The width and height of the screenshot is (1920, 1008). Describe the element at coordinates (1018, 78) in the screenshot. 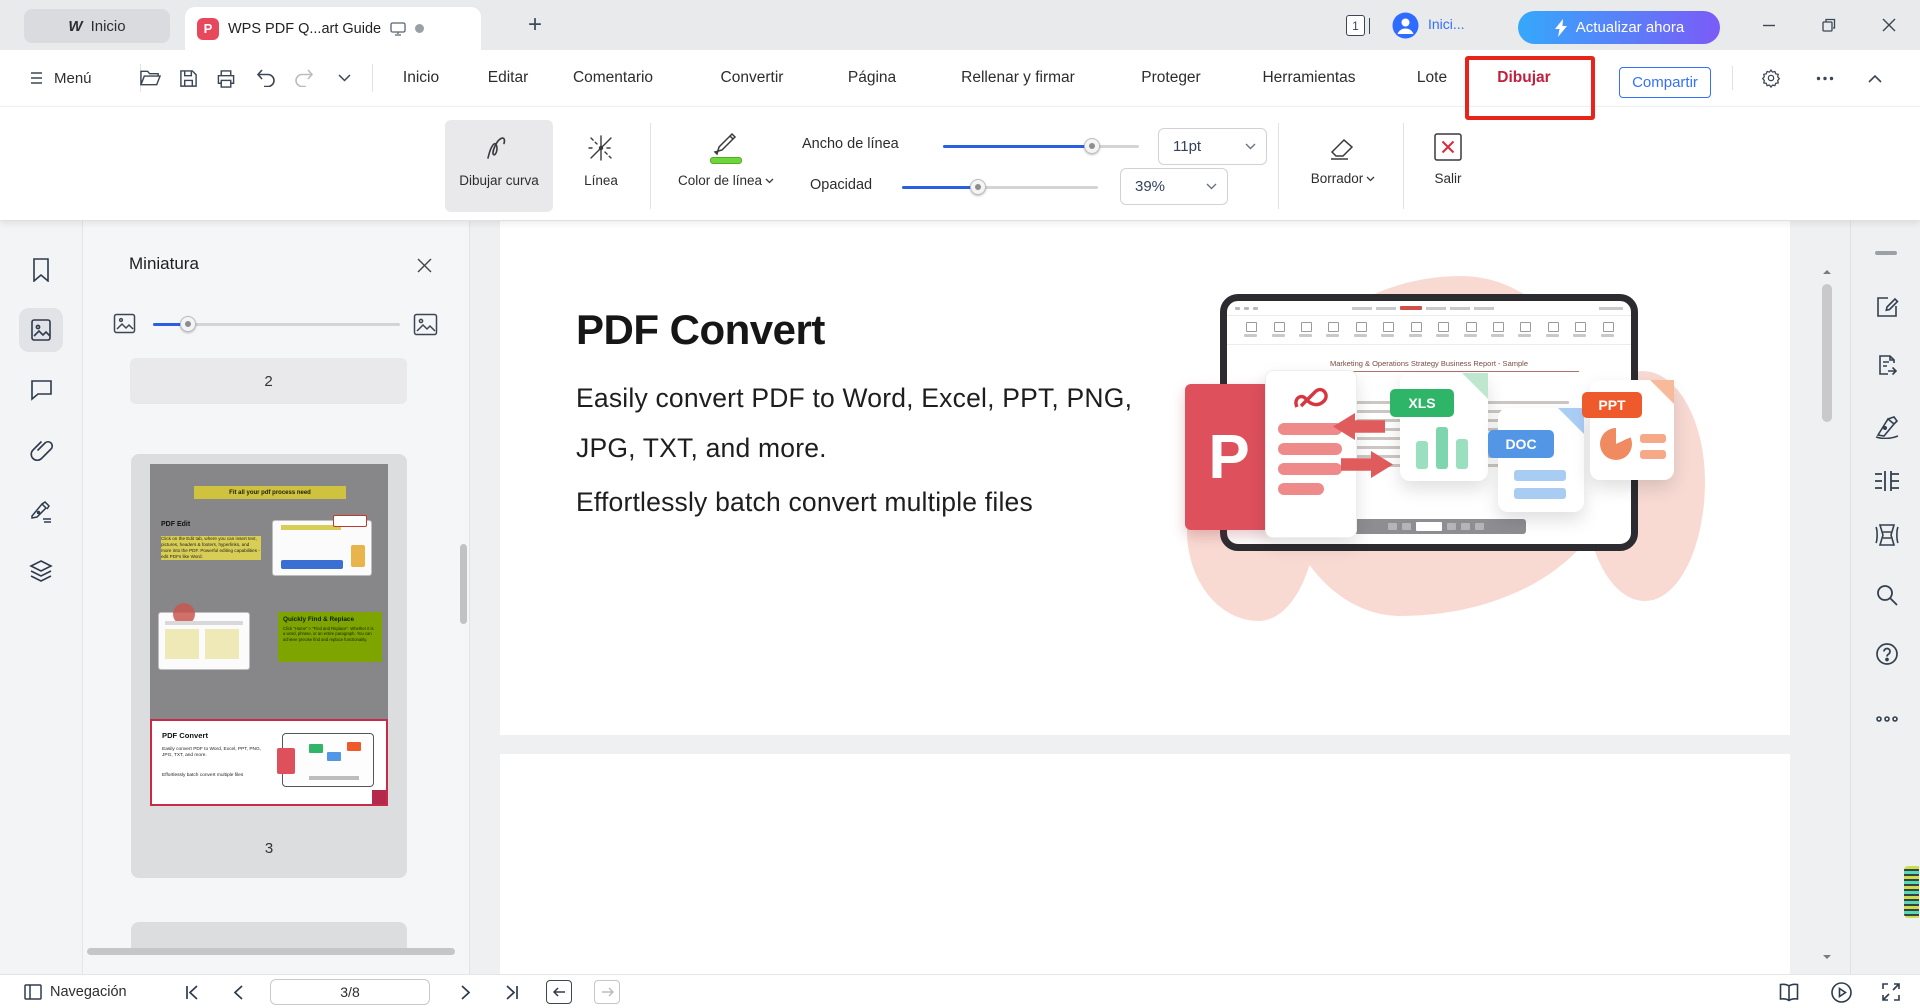

I see `tab-rellenar-y-firmar: Rellenar y firmar` at that location.